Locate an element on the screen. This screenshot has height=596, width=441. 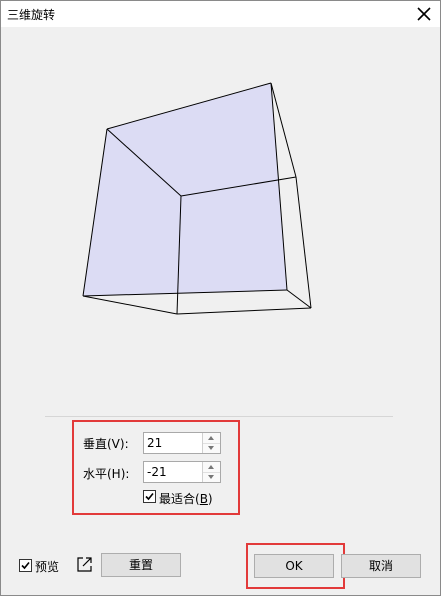
best-fit-accesskey: B is located at coordinates (203, 499).